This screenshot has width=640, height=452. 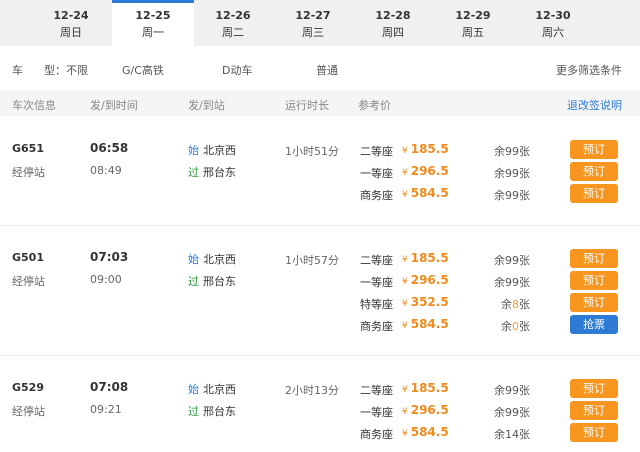 I want to click on seat-price: ¥352.5, so click(x=425, y=302).